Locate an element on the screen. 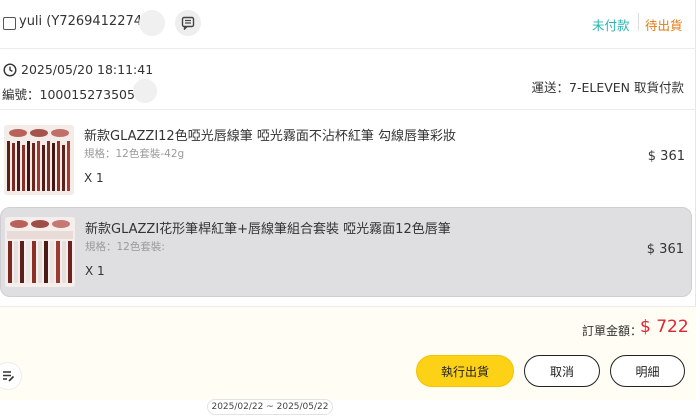 The height and width of the screenshot is (417, 700). buyer-name: yuli (Y7269412274) is located at coordinates (83, 21).